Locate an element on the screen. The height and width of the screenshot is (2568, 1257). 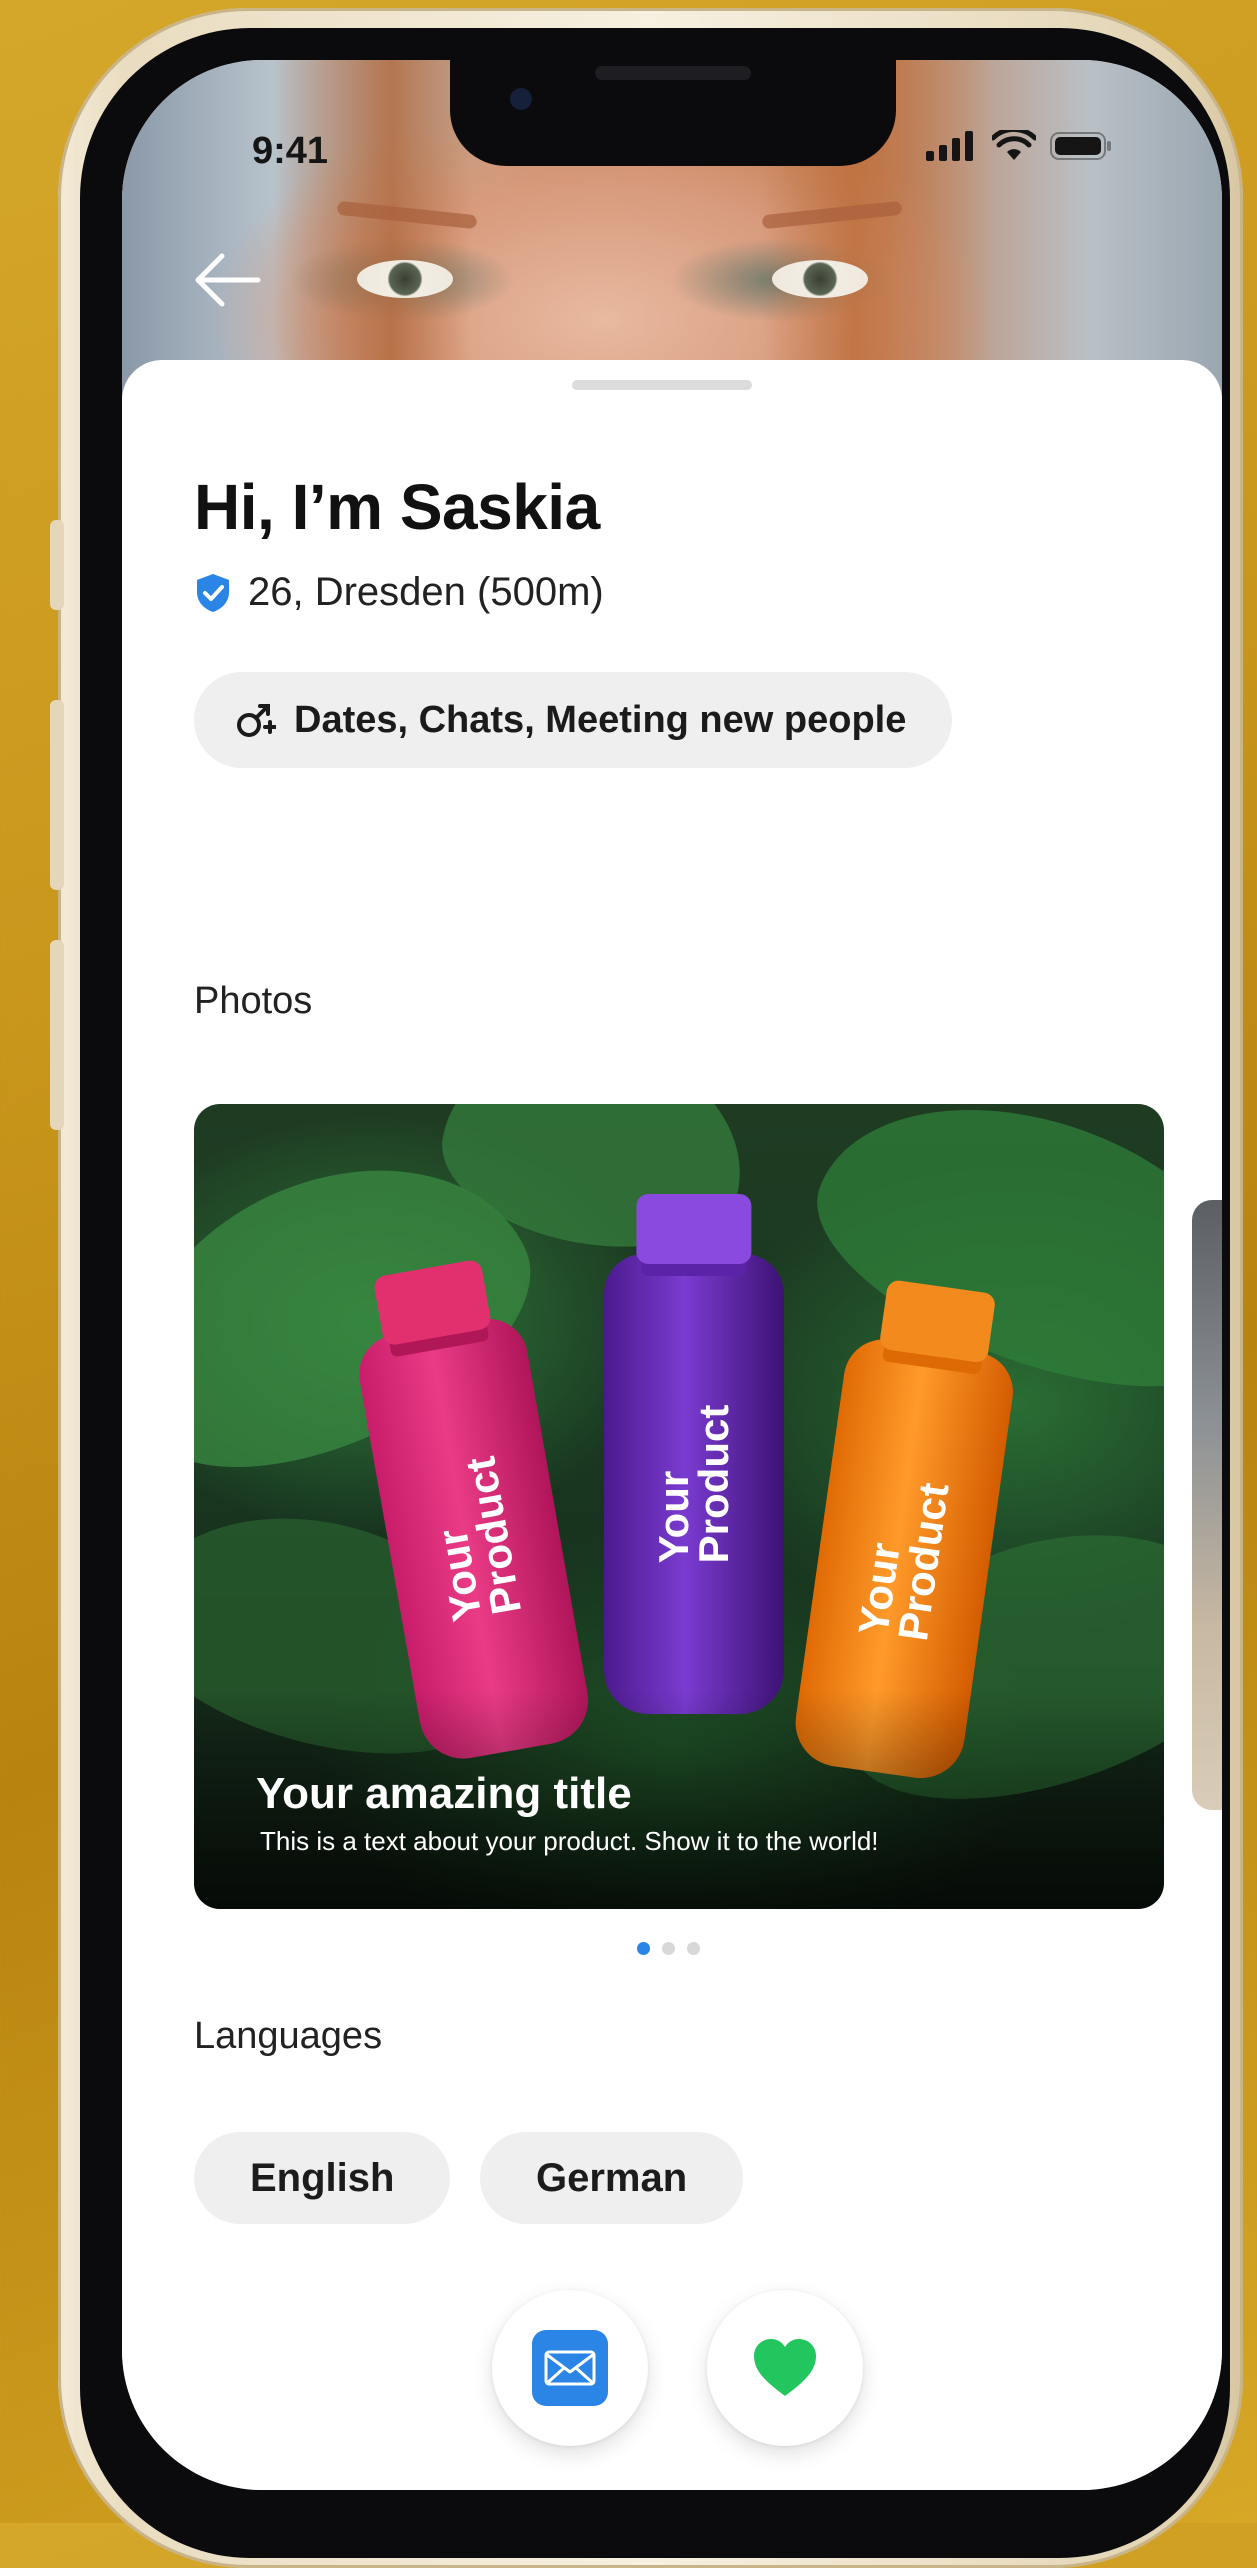
heart-icon is located at coordinates (785, 2367).